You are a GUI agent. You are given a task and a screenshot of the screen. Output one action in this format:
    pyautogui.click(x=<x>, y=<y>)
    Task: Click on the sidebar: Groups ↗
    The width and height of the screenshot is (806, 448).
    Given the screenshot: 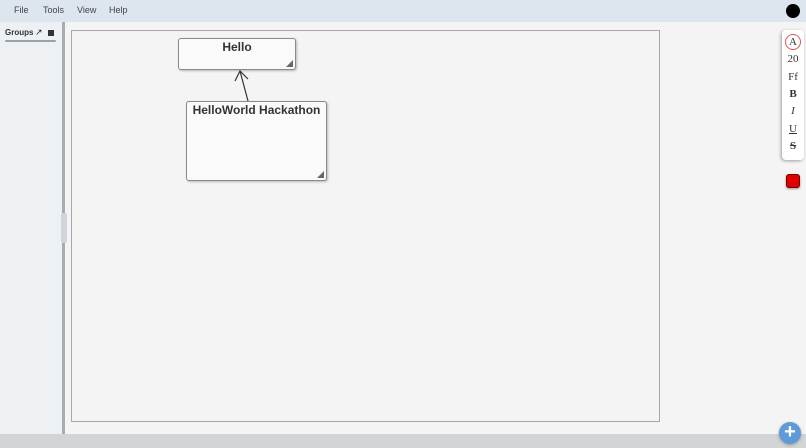 What is the action you would take?
    pyautogui.click(x=31, y=228)
    